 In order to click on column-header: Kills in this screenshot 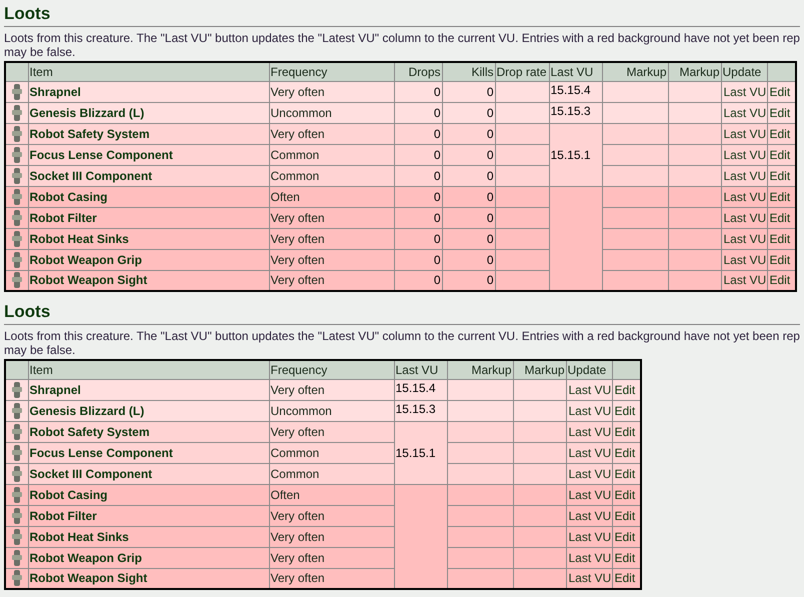, I will do `click(468, 71)`.